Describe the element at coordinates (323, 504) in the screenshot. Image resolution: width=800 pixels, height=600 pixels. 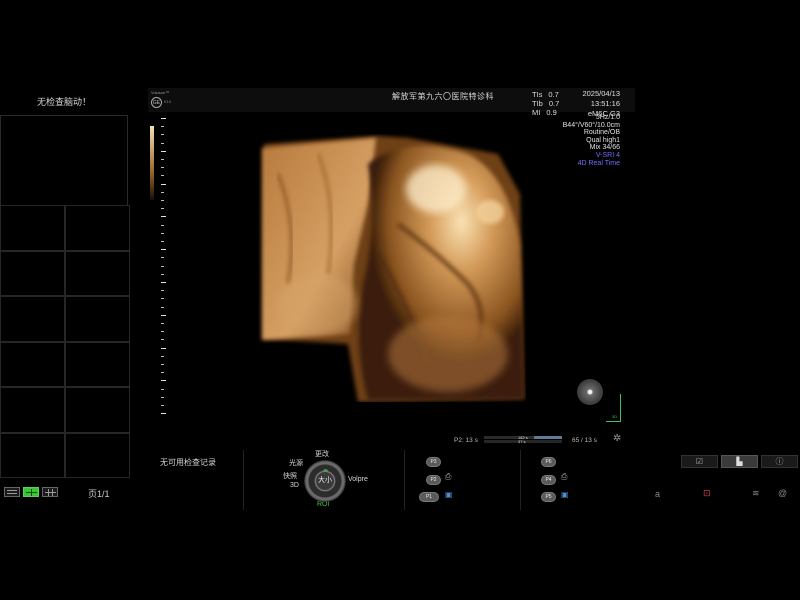
I see `knob-label-roi: ROI` at that location.